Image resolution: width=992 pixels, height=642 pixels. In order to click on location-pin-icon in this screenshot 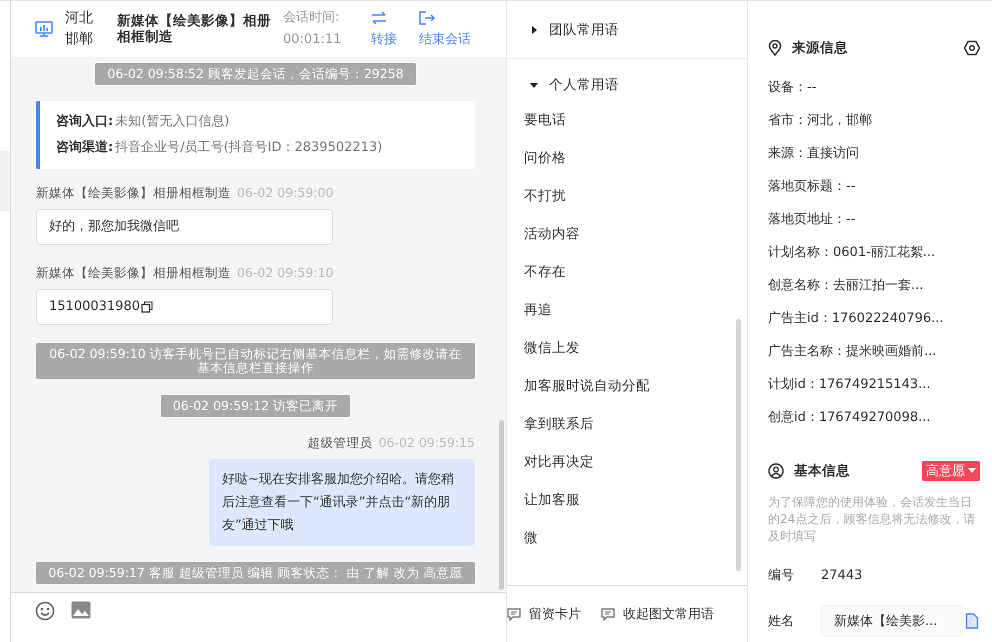, I will do `click(775, 48)`.